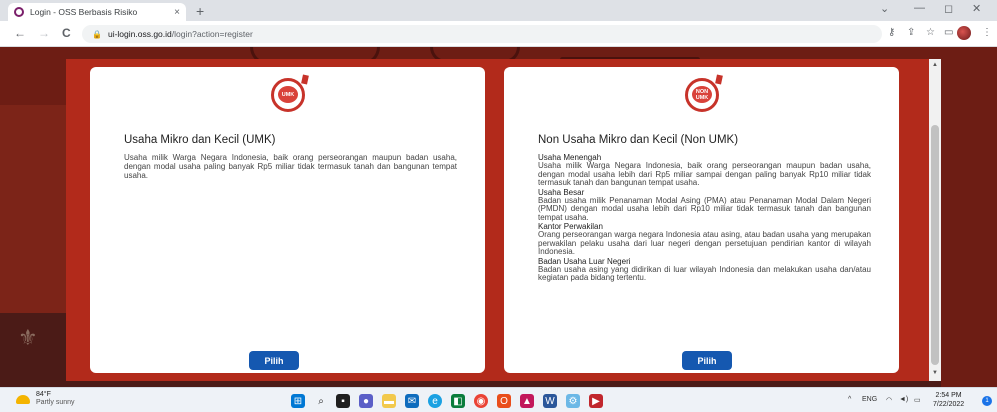 The width and height of the screenshot is (997, 412). I want to click on side-panel-icon: ▭, so click(948, 32).